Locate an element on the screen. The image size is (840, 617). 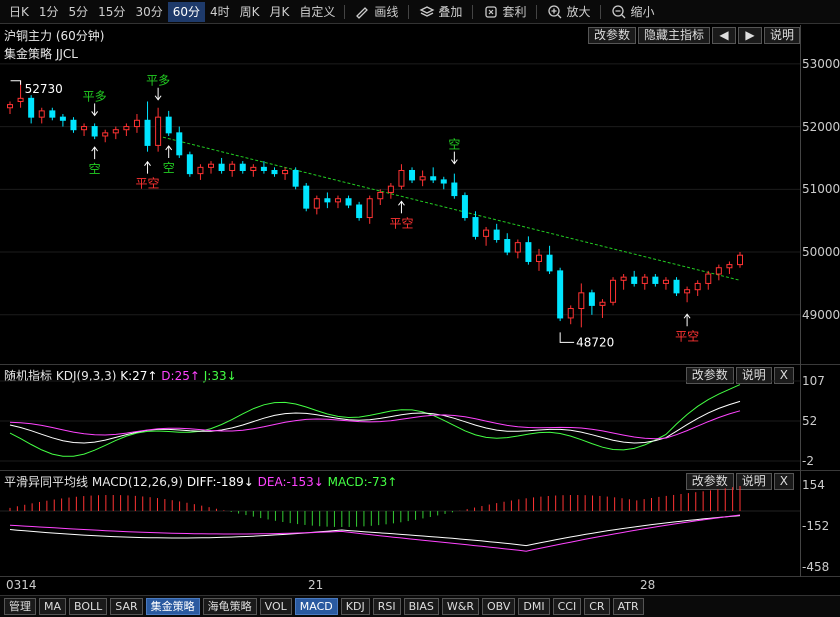
signal-marker: 平多 is located at coordinates (95, 103).